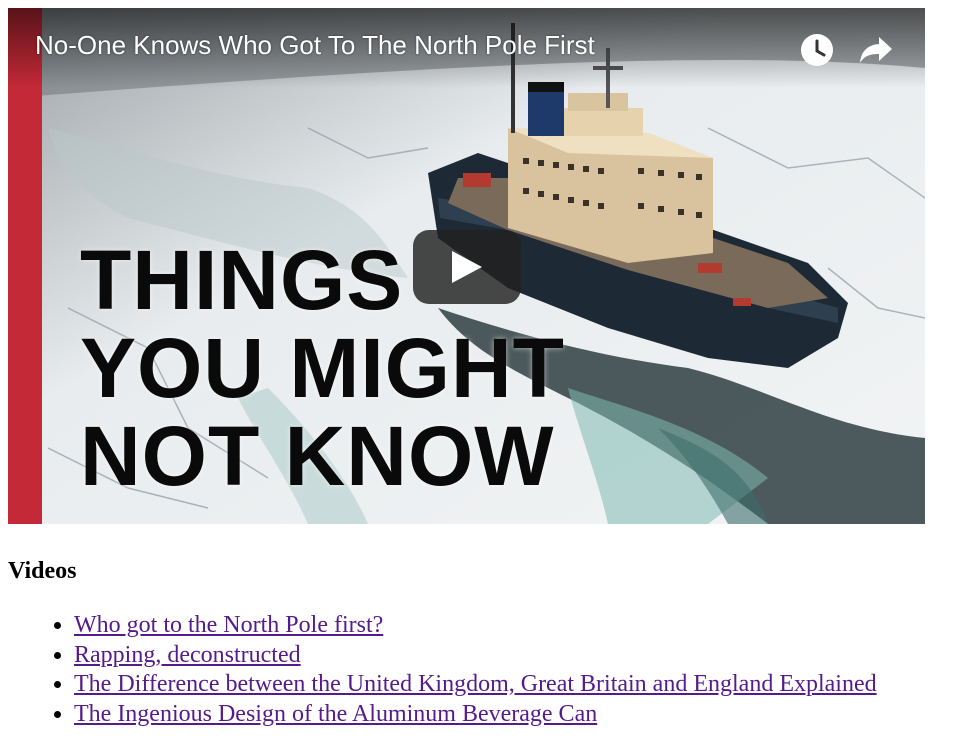 Image resolution: width=960 pixels, height=745 pixels. Describe the element at coordinates (187, 655) in the screenshot. I see `video-link-rapping: Rapping, deconstructed` at that location.